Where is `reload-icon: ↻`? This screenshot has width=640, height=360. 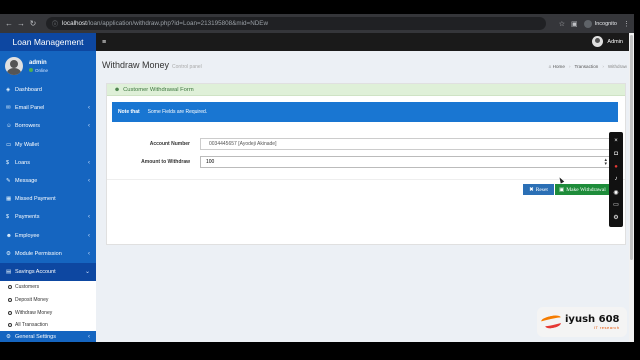
reload-icon: ↻ is located at coordinates (33, 23).